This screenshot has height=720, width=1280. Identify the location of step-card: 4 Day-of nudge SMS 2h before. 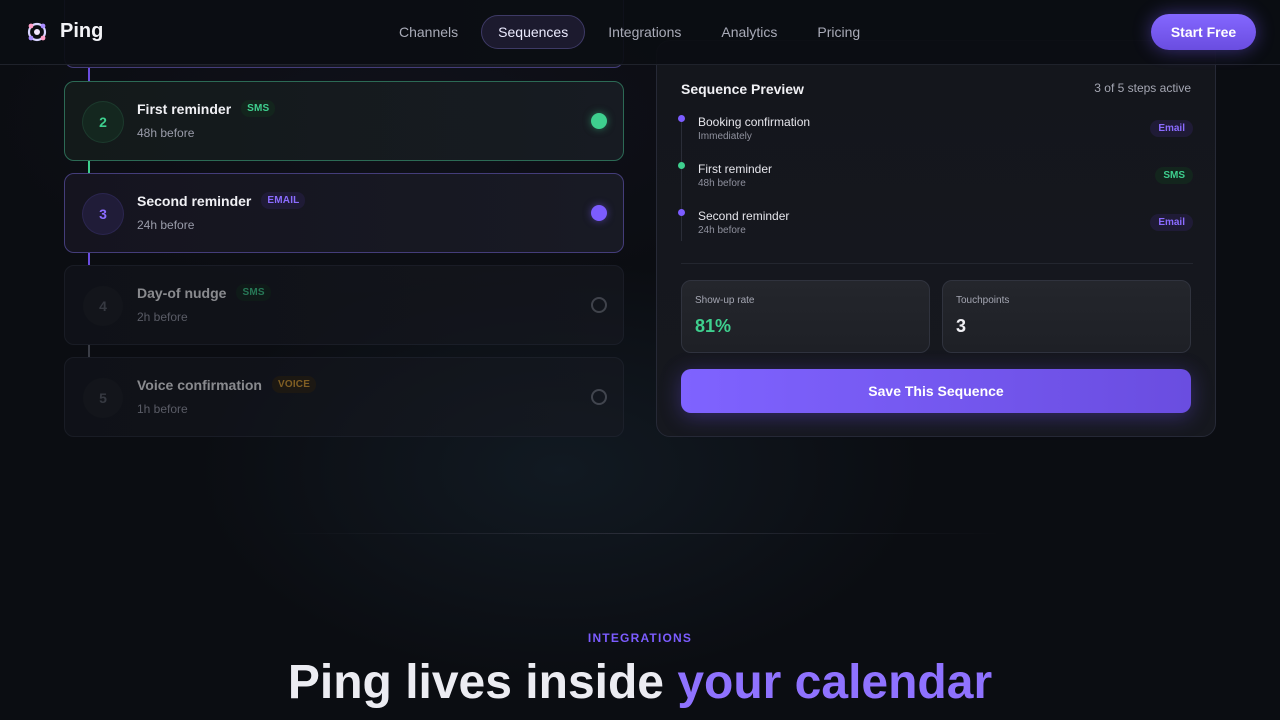
(344, 305).